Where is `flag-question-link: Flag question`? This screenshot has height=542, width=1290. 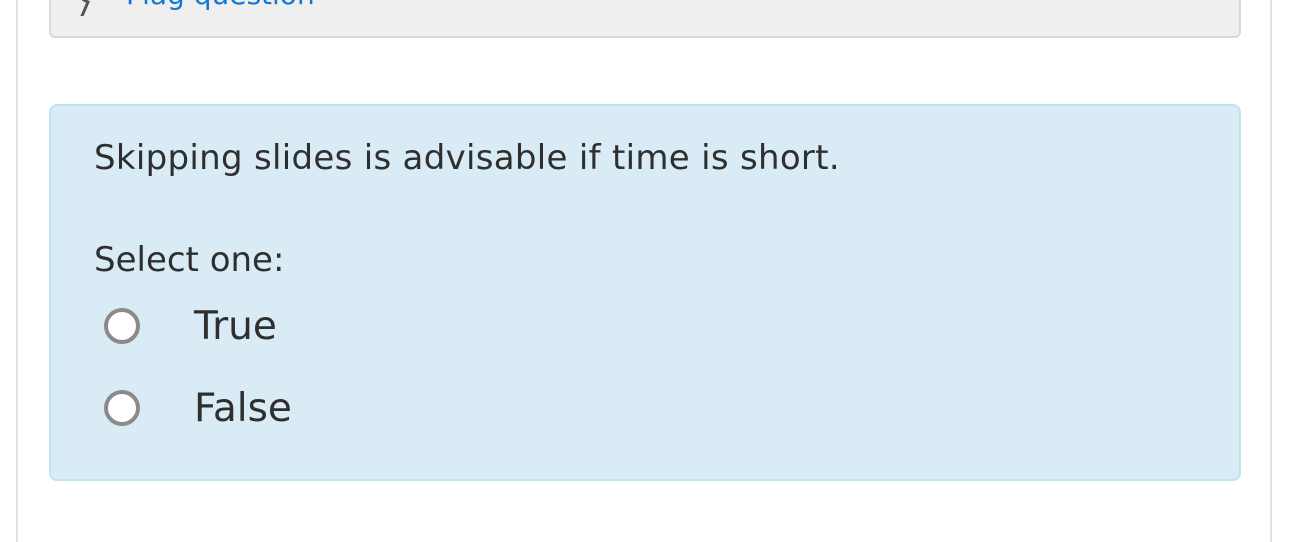
flag-question-link: Flag question is located at coordinates (220, 5).